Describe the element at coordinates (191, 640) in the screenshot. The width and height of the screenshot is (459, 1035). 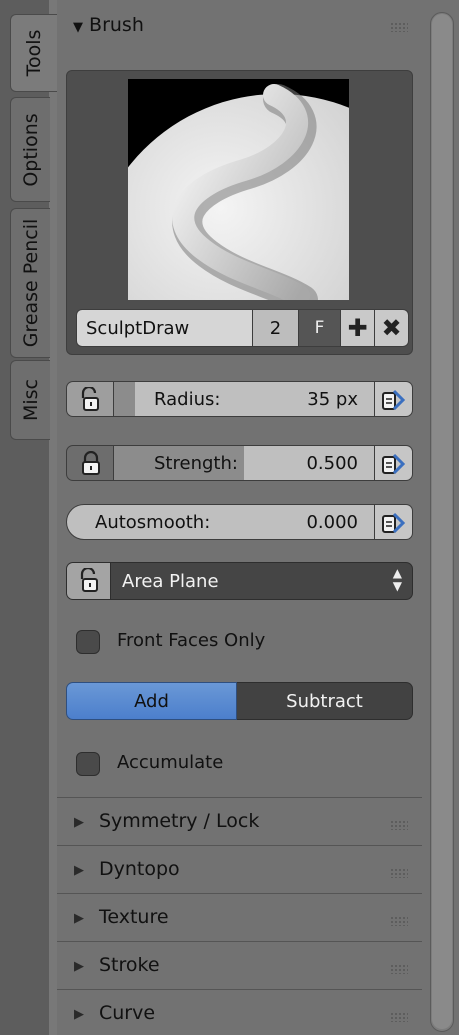
I see `front-faces-only-label: Front Faces Only` at that location.